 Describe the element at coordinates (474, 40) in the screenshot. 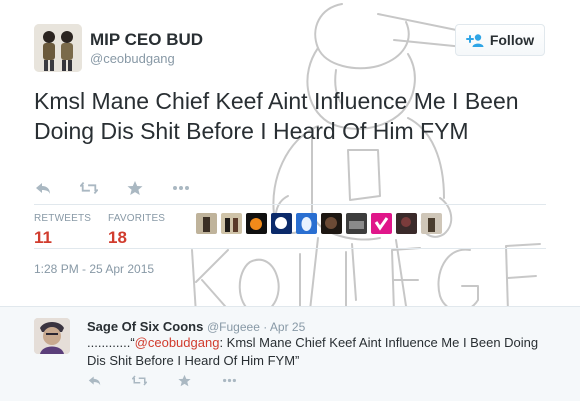

I see `add-user-icon` at that location.